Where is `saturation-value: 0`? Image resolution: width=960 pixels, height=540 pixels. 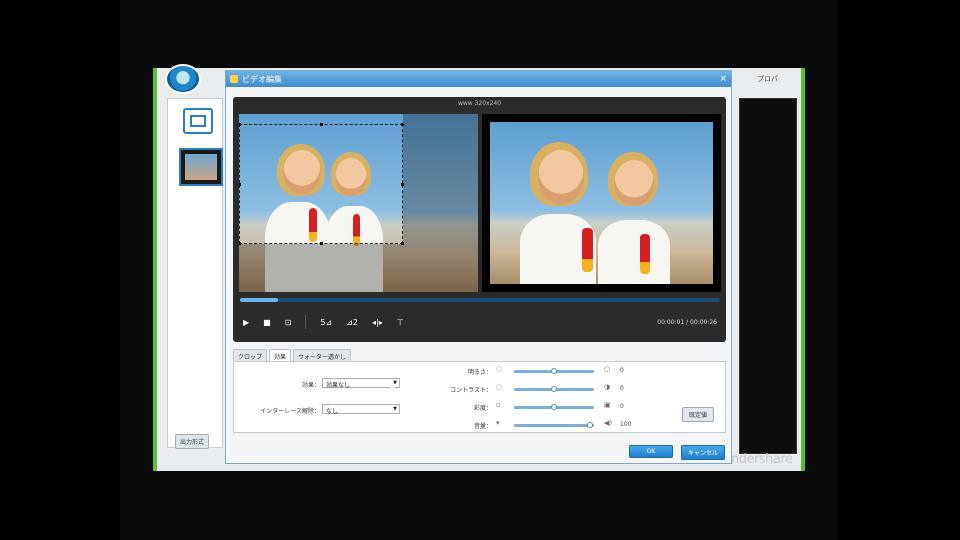
saturation-value: 0 is located at coordinates (622, 406).